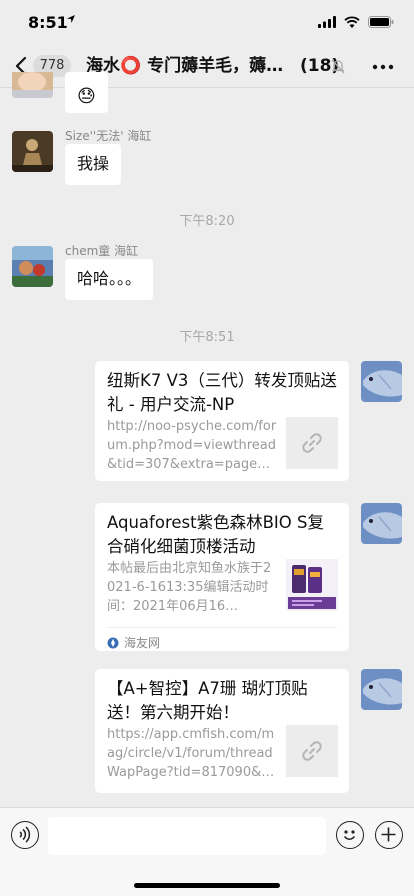 The image size is (414, 896). What do you see at coordinates (93, 164) in the screenshot?
I see `message-bubble: 我操` at bounding box center [93, 164].